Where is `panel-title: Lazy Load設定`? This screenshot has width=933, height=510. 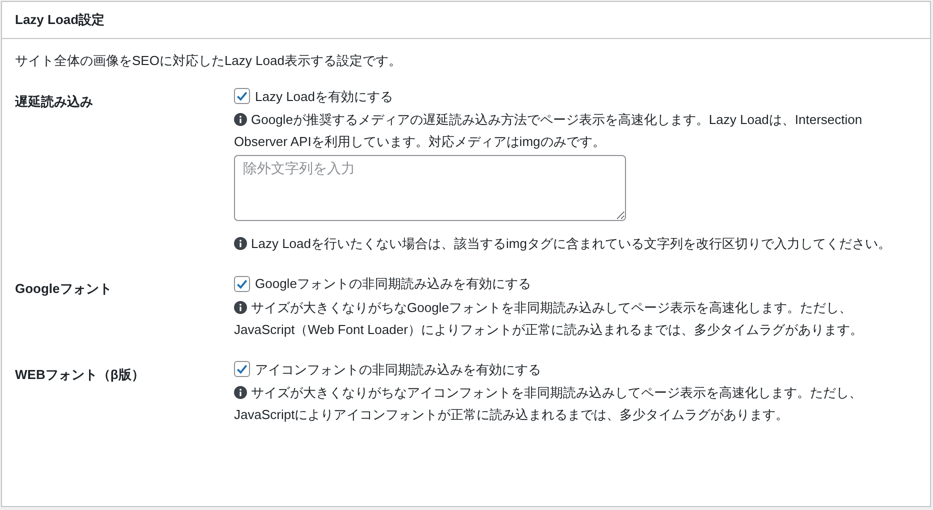 panel-title: Lazy Load設定 is located at coordinates (60, 20).